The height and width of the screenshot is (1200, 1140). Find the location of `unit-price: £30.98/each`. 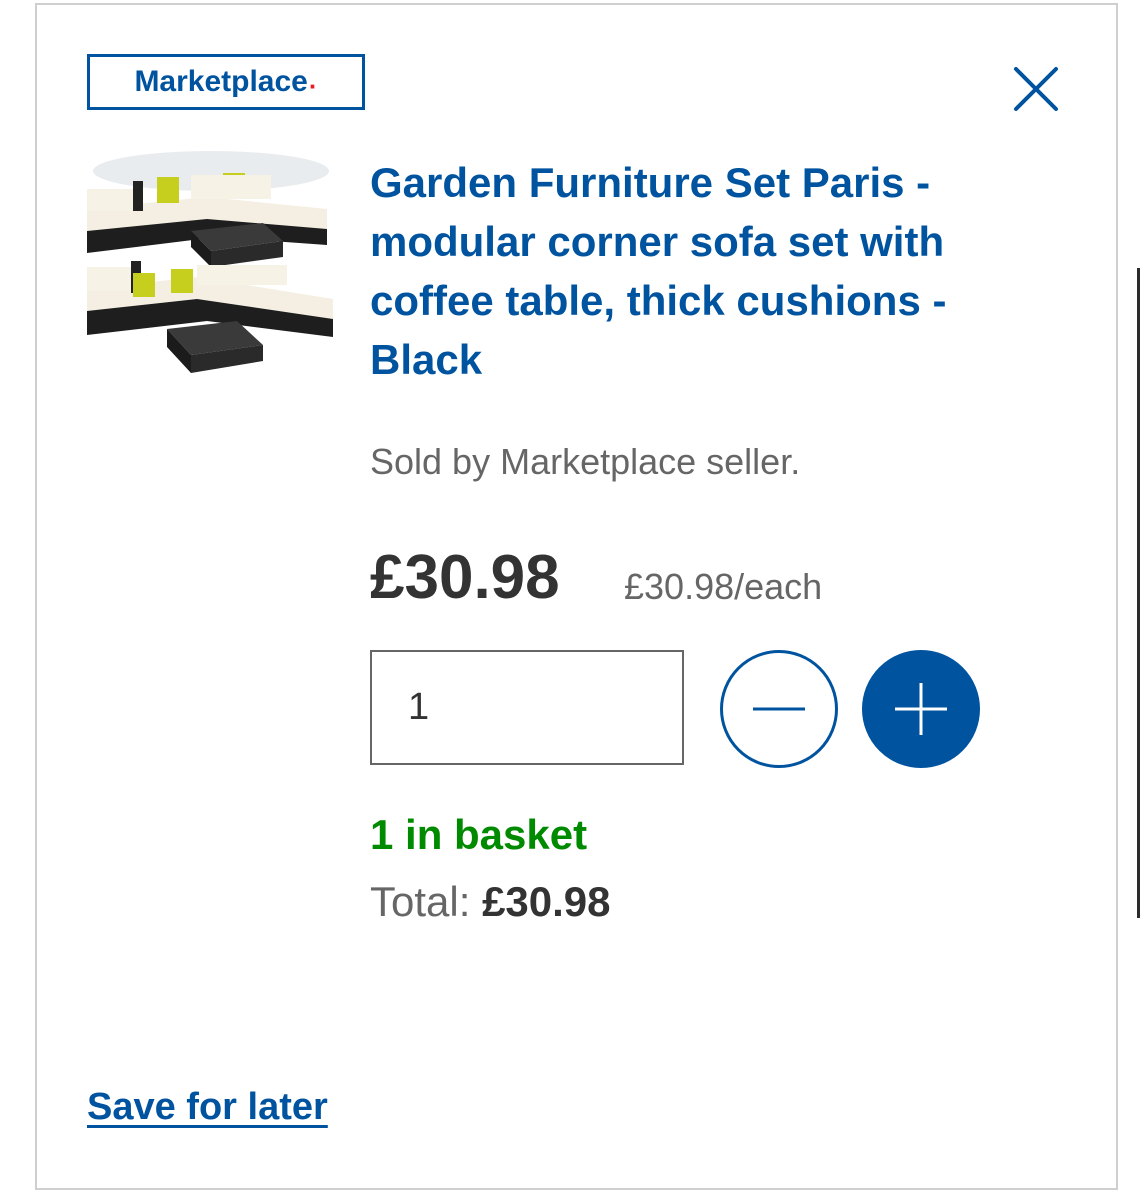

unit-price: £30.98/each is located at coordinates (723, 586).